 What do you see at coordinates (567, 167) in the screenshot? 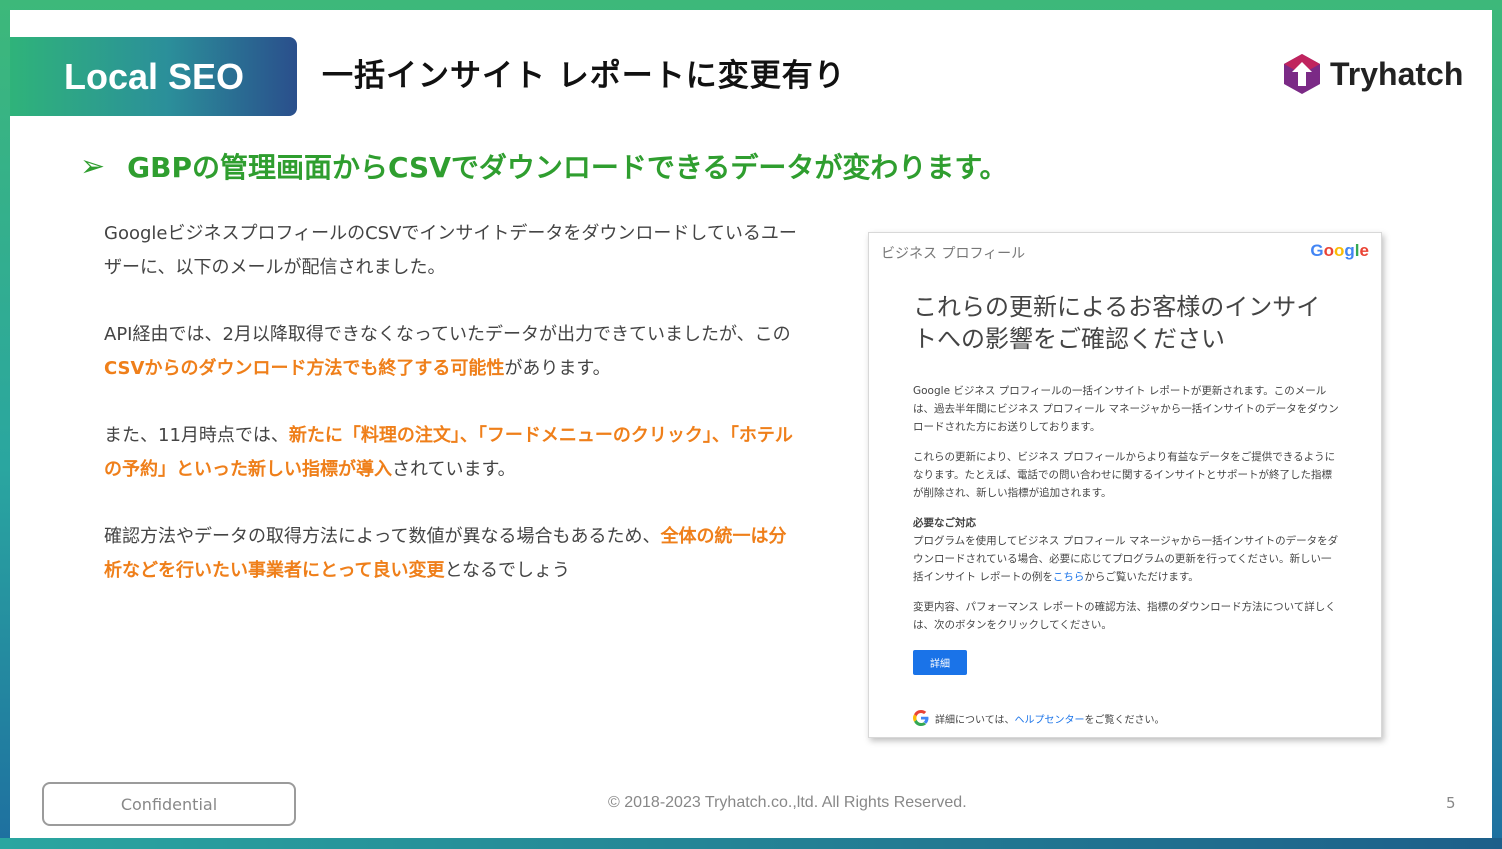
I see `section-heading-text: GBPの管理画面からCSVでダウンロードできるデータが変わります。` at bounding box center [567, 167].